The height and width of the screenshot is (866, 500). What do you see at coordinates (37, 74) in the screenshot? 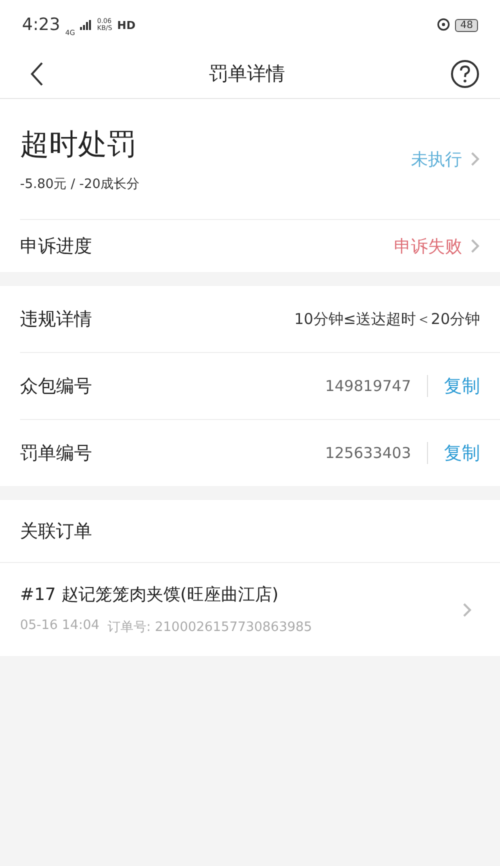
I see `back-icon` at bounding box center [37, 74].